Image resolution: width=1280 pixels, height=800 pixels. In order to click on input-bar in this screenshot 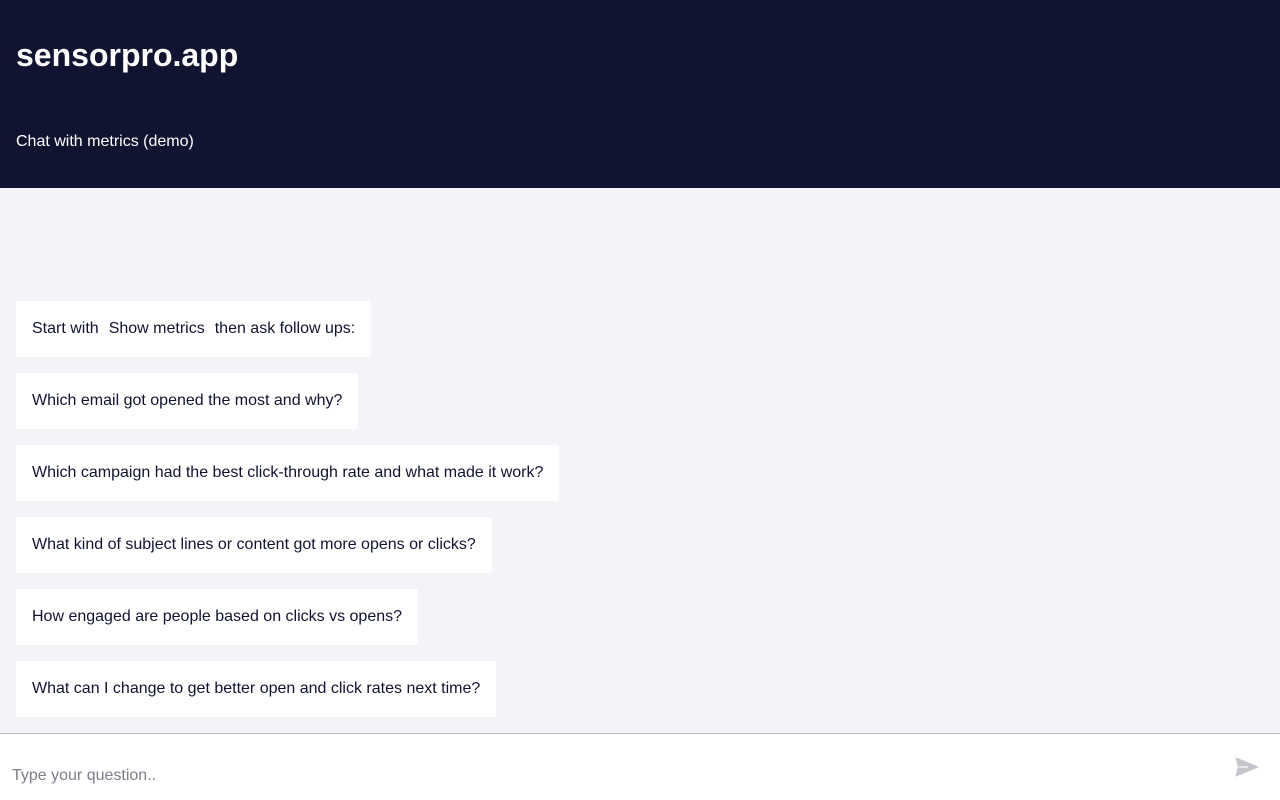, I will do `click(640, 766)`.